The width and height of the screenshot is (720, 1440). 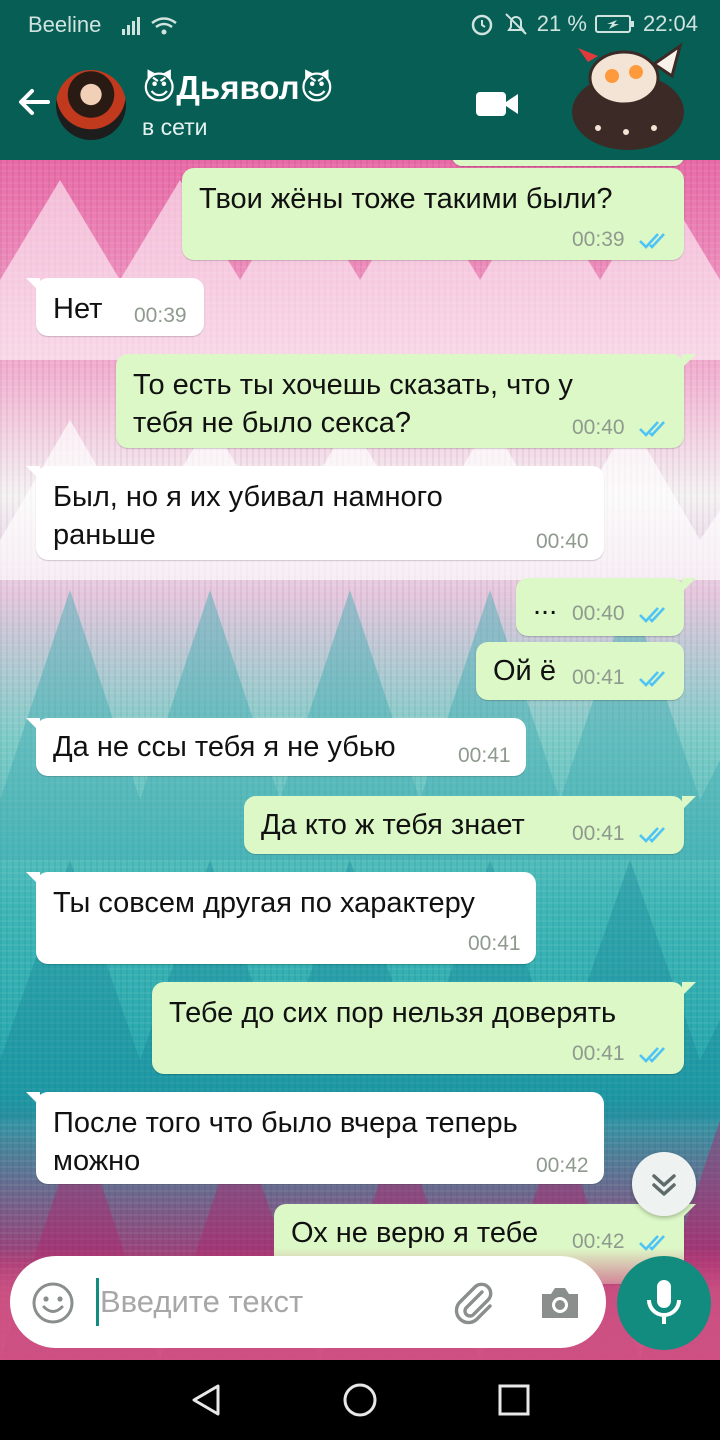 What do you see at coordinates (248, 516) in the screenshot?
I see `message-text: Был, но я их убивал намного раньше` at bounding box center [248, 516].